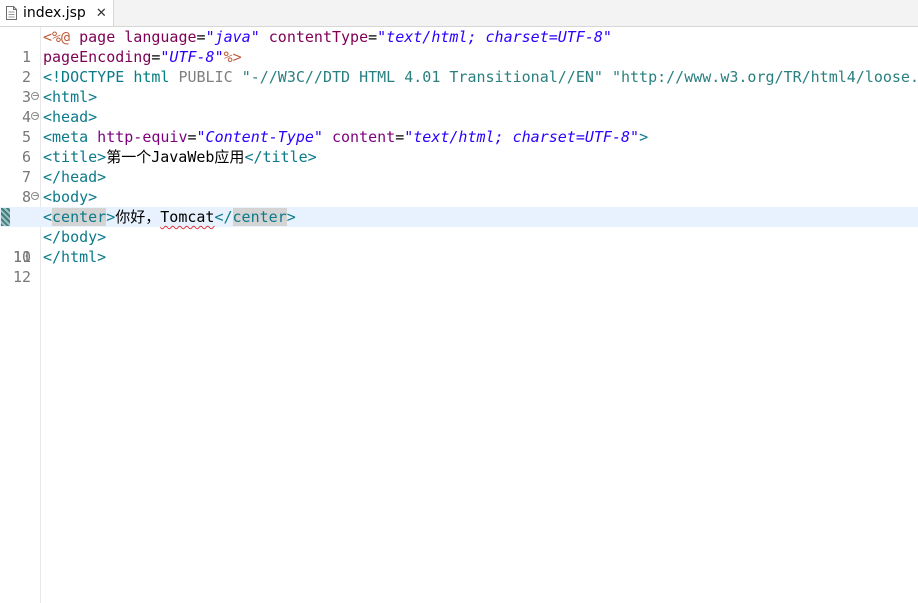 This screenshot has width=918, height=603. I want to click on doctype-open: <!DOCTYPE, so click(88, 77).